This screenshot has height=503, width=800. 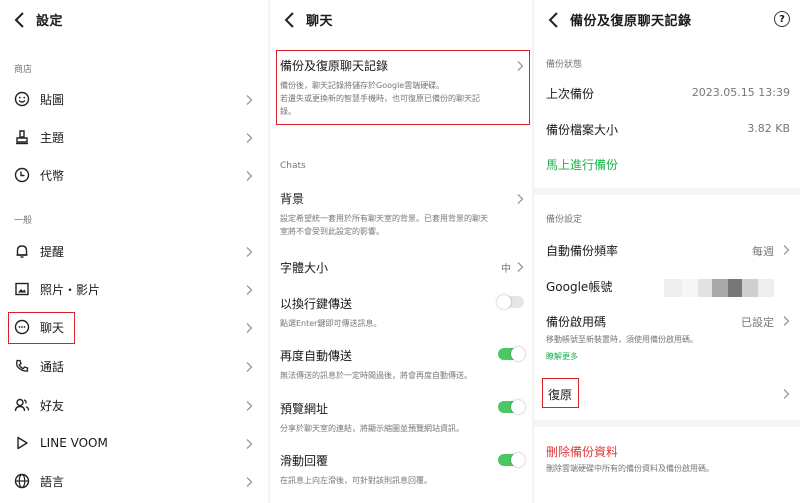 I want to click on swipe-reply-item: 滑動回覆 在訊息上向左滑後，可針對該則訊息回覆。, so click(x=387, y=469).